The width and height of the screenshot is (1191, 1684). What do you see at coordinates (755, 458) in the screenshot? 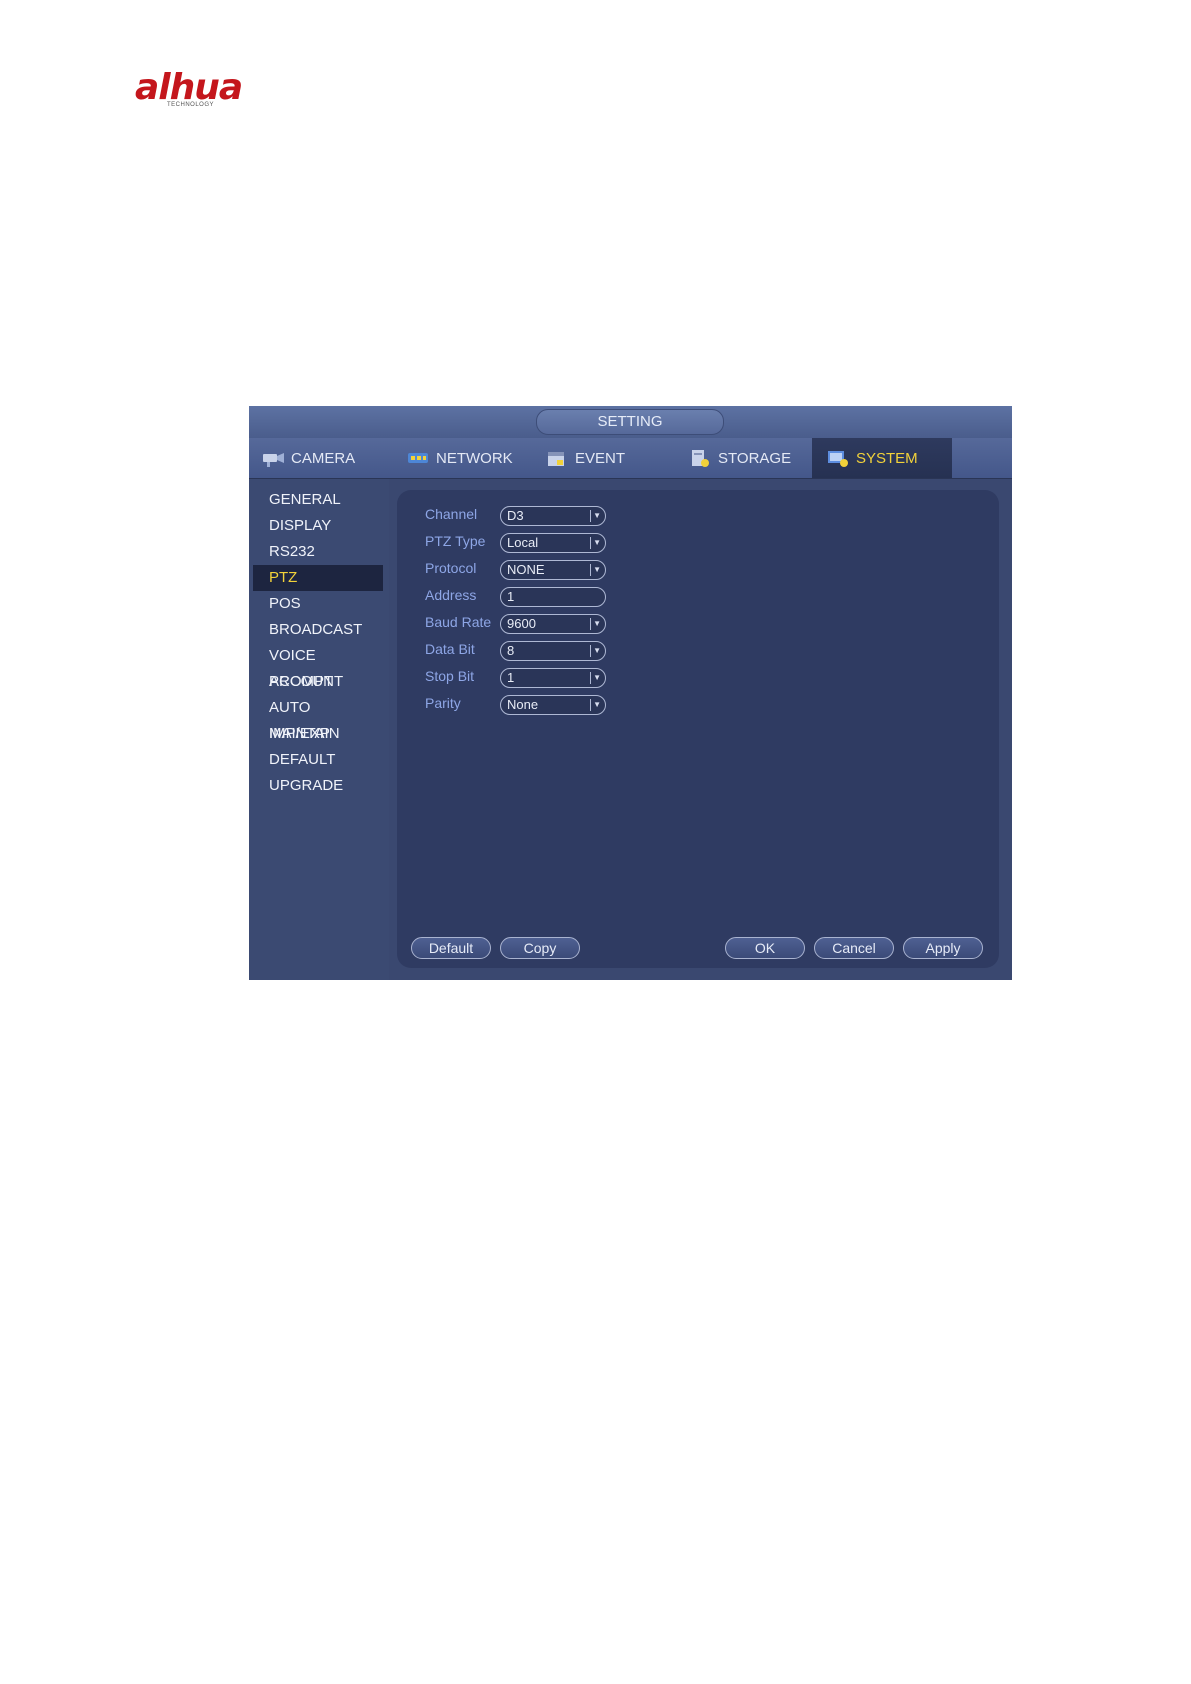
I see `tab-storage-label: STORAGE` at bounding box center [755, 458].